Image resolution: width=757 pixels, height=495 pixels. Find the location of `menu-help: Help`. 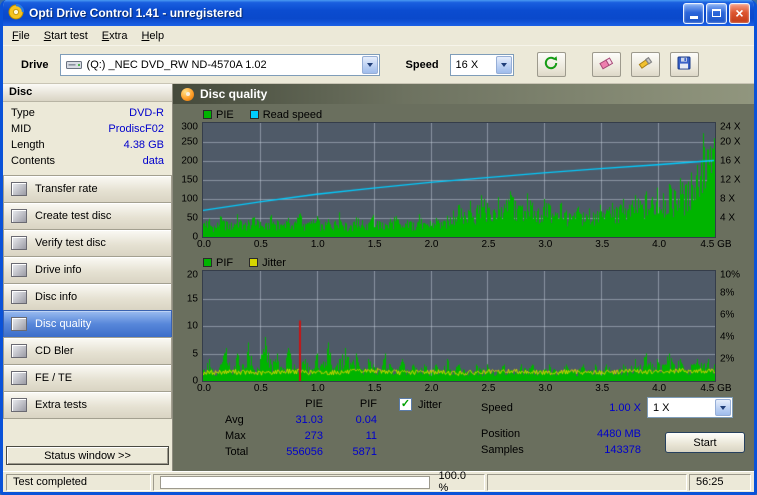

menu-help: Help is located at coordinates (152, 36).